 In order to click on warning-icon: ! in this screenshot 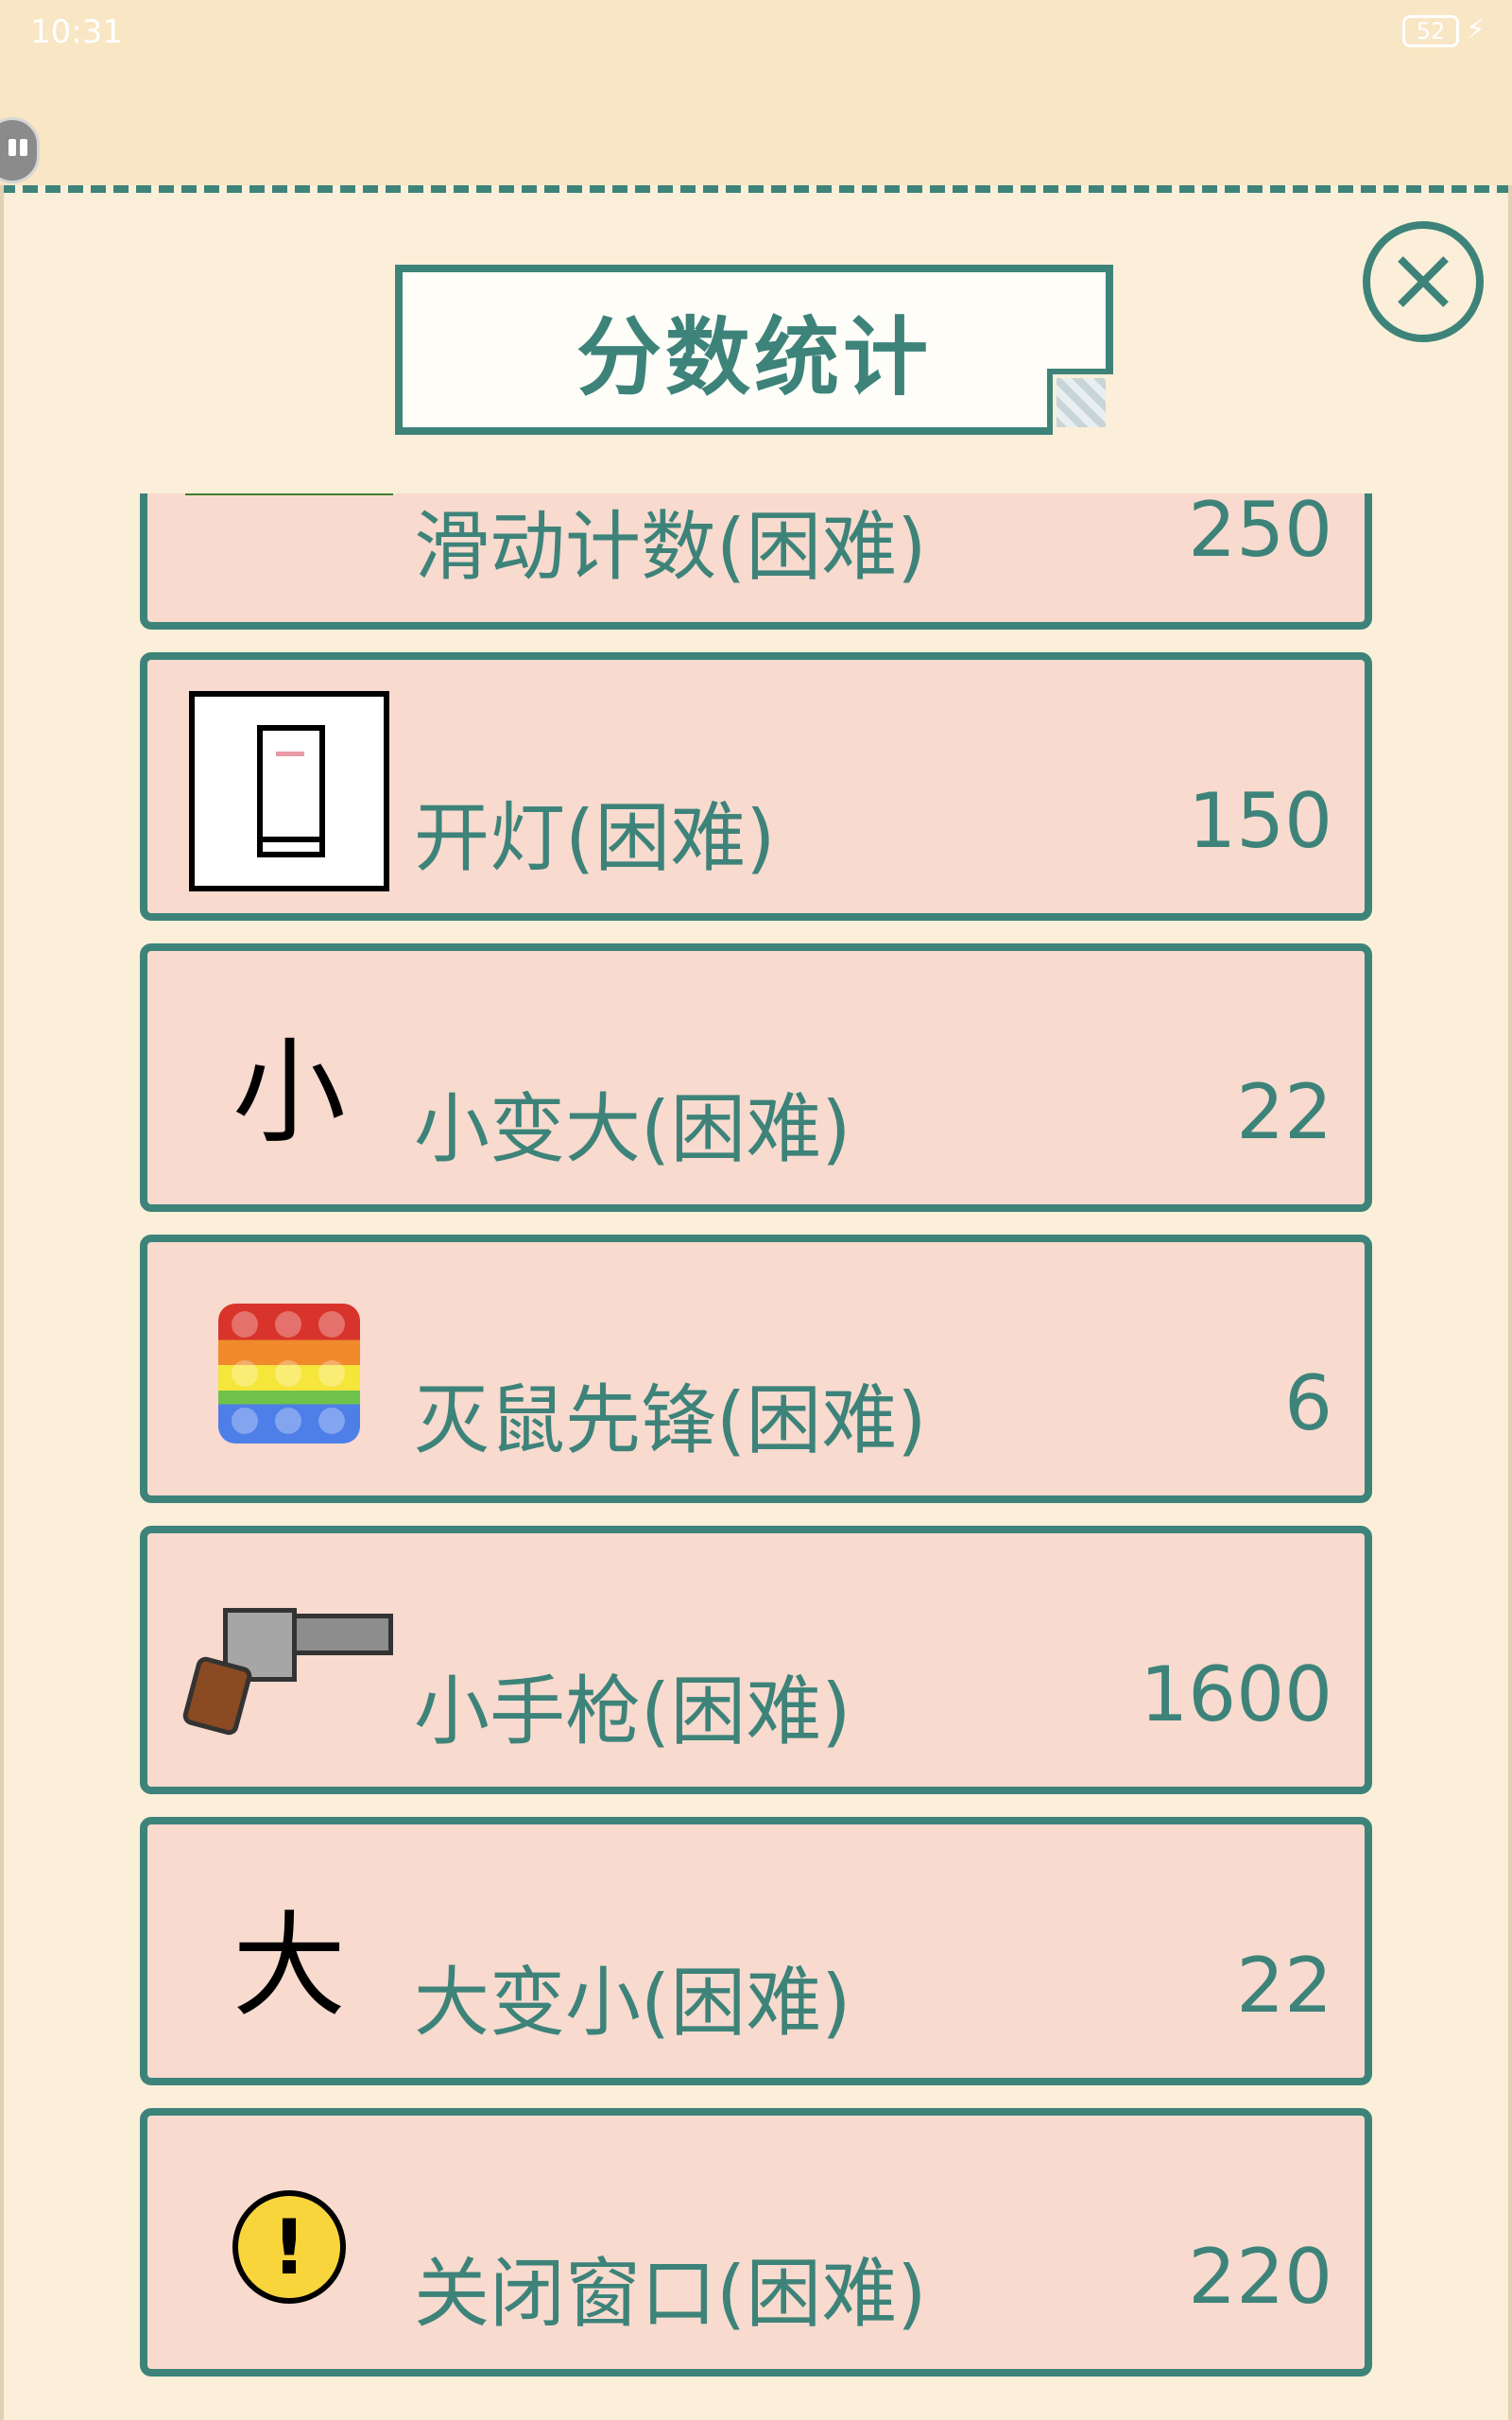, I will do `click(289, 2247)`.